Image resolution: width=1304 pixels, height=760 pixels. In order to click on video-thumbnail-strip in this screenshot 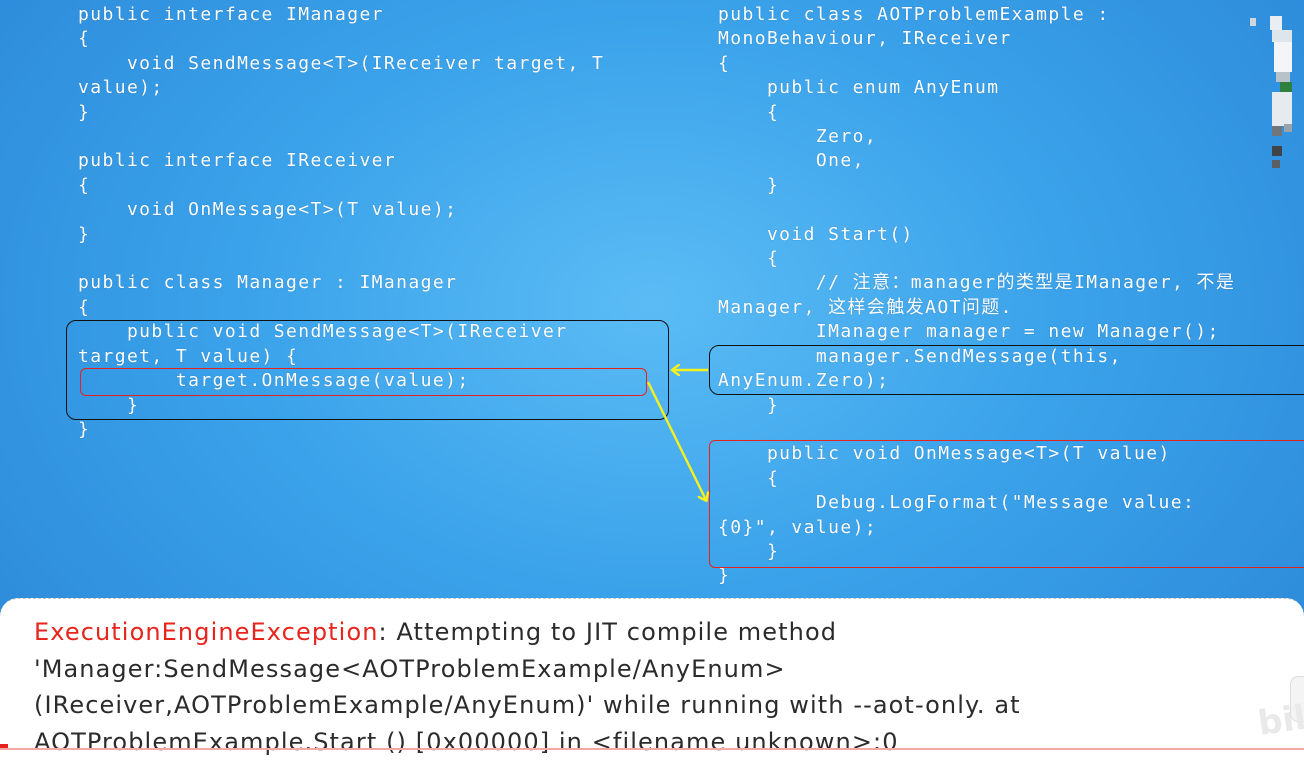, I will do `click(1276, 94)`.